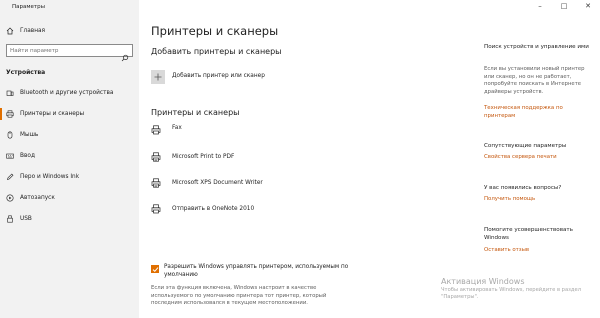 This screenshot has width=600, height=318. I want to click on sidebar-item-label: Ввод, so click(27, 156).